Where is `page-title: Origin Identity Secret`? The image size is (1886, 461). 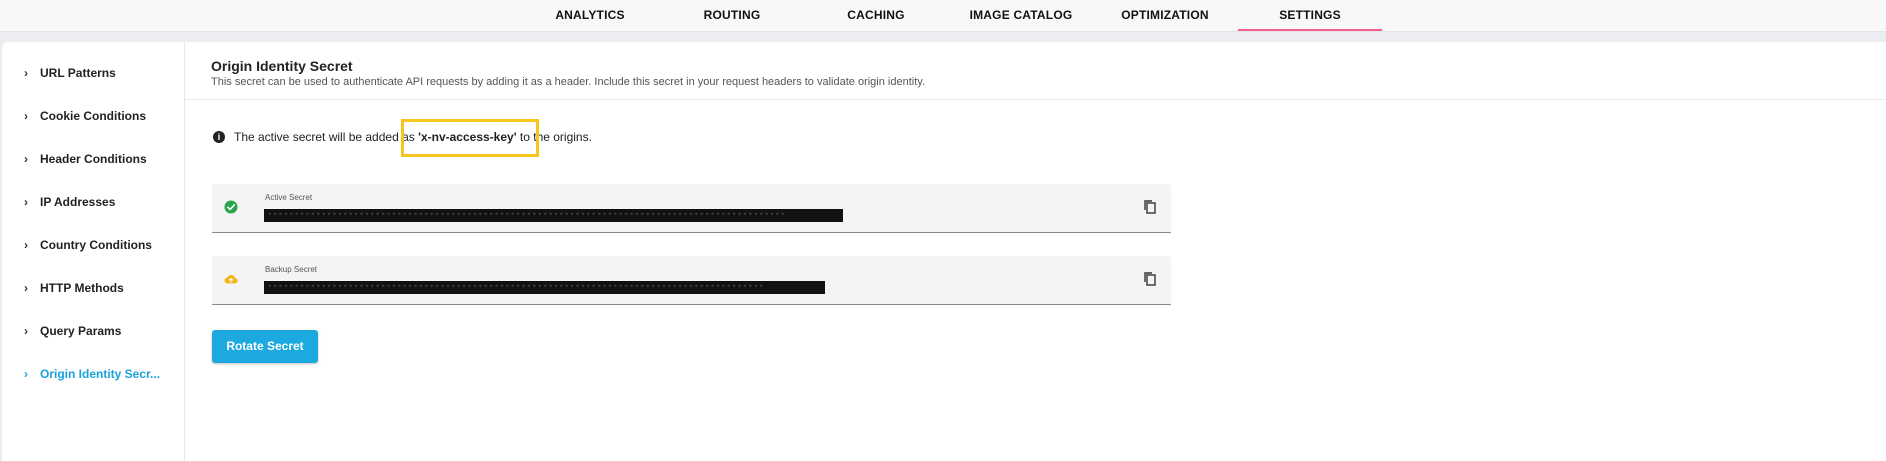 page-title: Origin Identity Secret is located at coordinates (282, 66).